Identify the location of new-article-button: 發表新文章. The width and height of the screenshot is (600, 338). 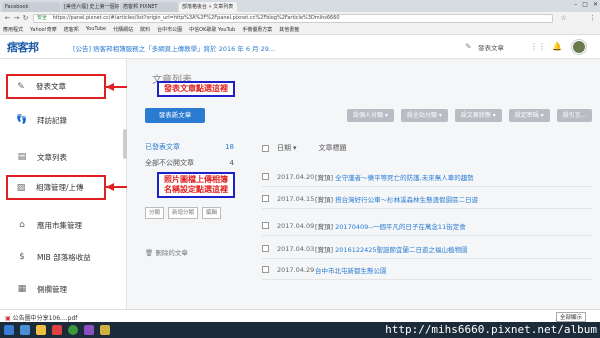
(175, 115).